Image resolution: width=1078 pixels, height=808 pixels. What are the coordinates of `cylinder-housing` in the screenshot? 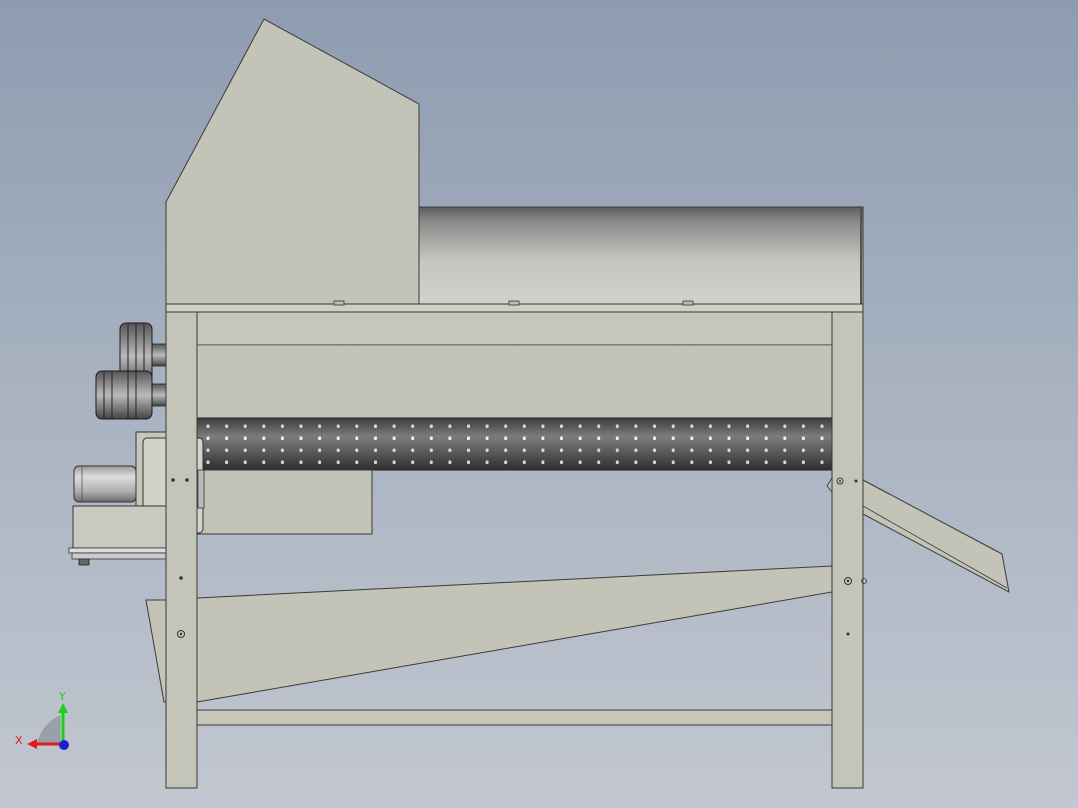 It's located at (641, 255).